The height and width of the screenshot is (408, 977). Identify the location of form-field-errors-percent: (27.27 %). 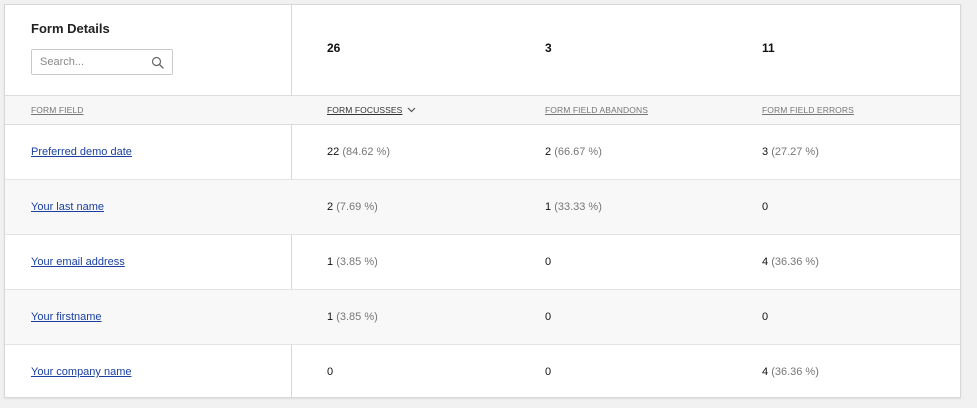
(795, 152).